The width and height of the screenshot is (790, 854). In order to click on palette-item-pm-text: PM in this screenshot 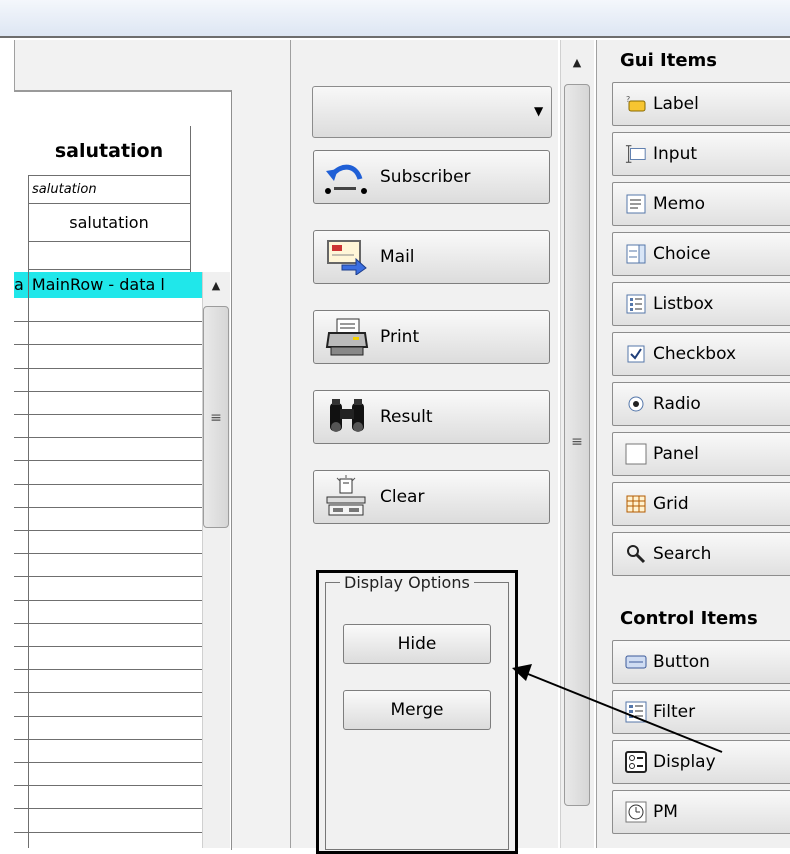, I will do `click(665, 812)`.